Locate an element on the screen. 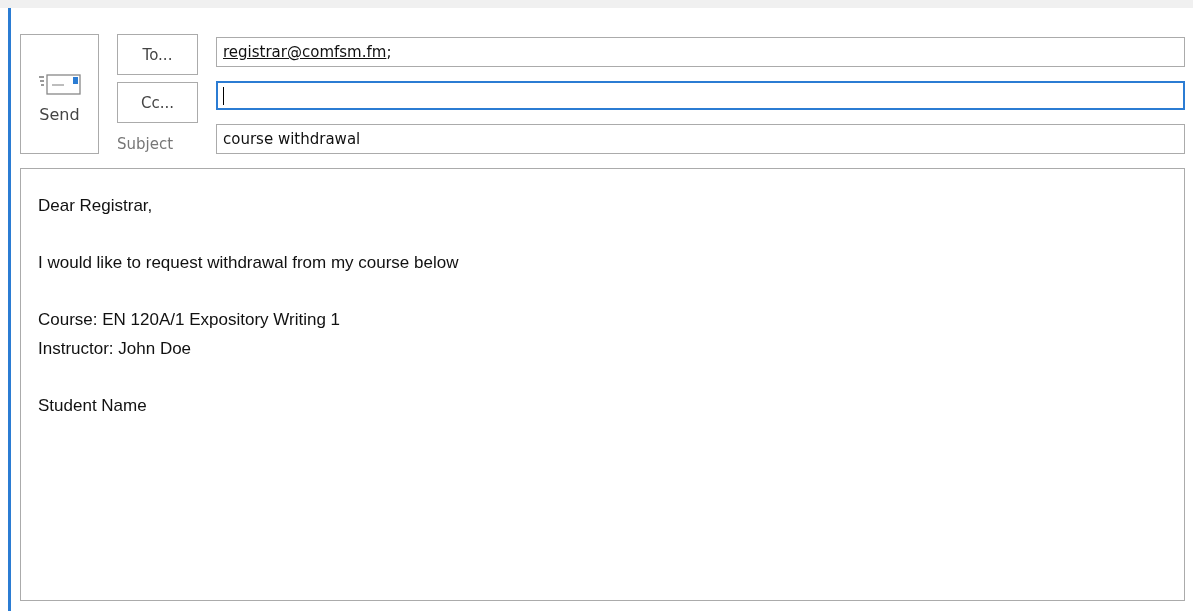  recipient-field: registrar@comfsm.fm; is located at coordinates (700, 52).